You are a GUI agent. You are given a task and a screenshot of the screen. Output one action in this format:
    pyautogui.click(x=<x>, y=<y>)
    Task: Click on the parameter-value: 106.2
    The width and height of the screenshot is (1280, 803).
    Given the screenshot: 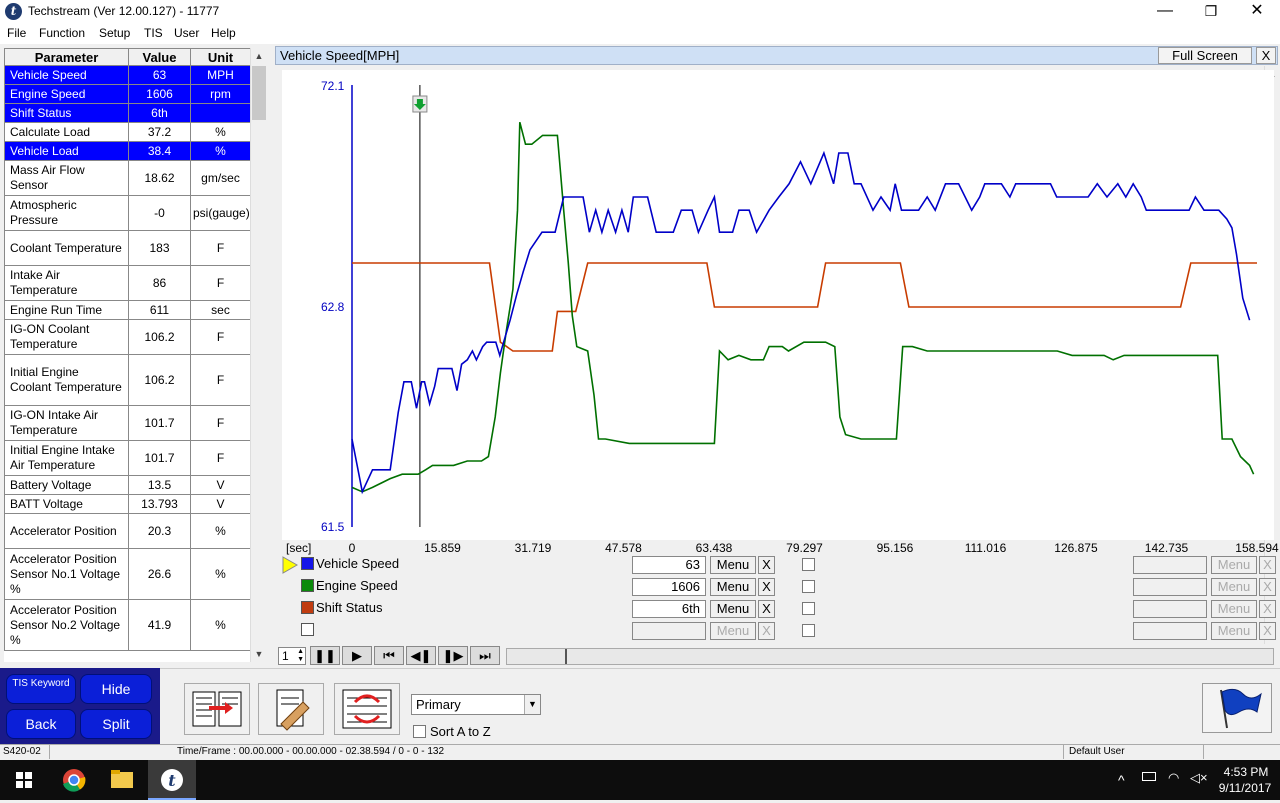 What is the action you would take?
    pyautogui.click(x=159, y=337)
    